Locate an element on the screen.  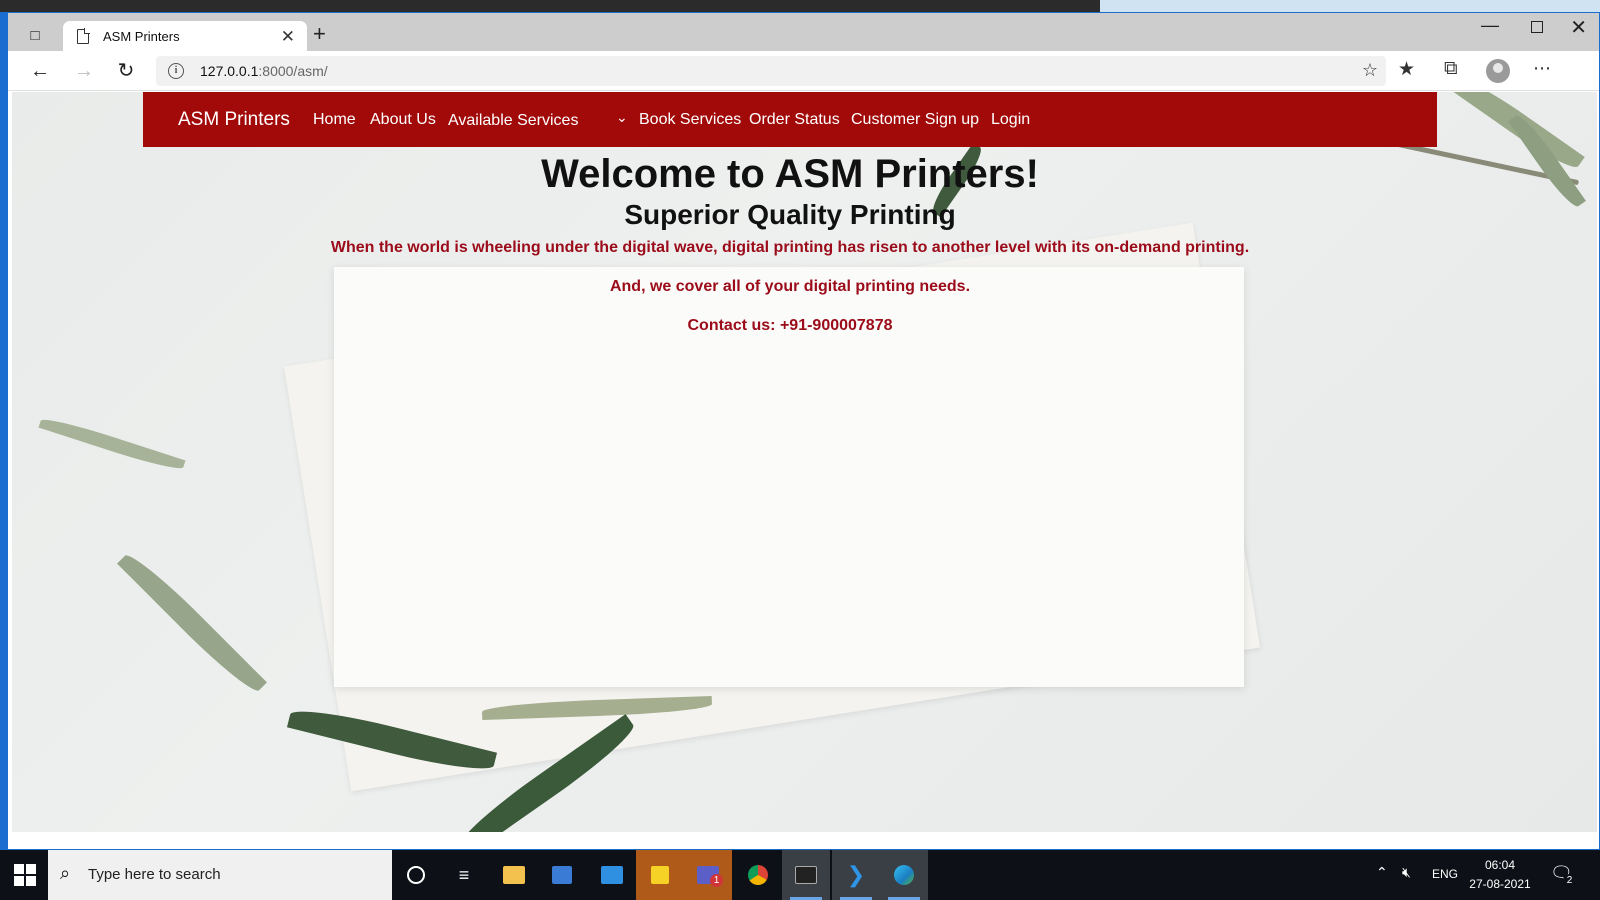
site-brand: ASM Printers is located at coordinates (234, 120).